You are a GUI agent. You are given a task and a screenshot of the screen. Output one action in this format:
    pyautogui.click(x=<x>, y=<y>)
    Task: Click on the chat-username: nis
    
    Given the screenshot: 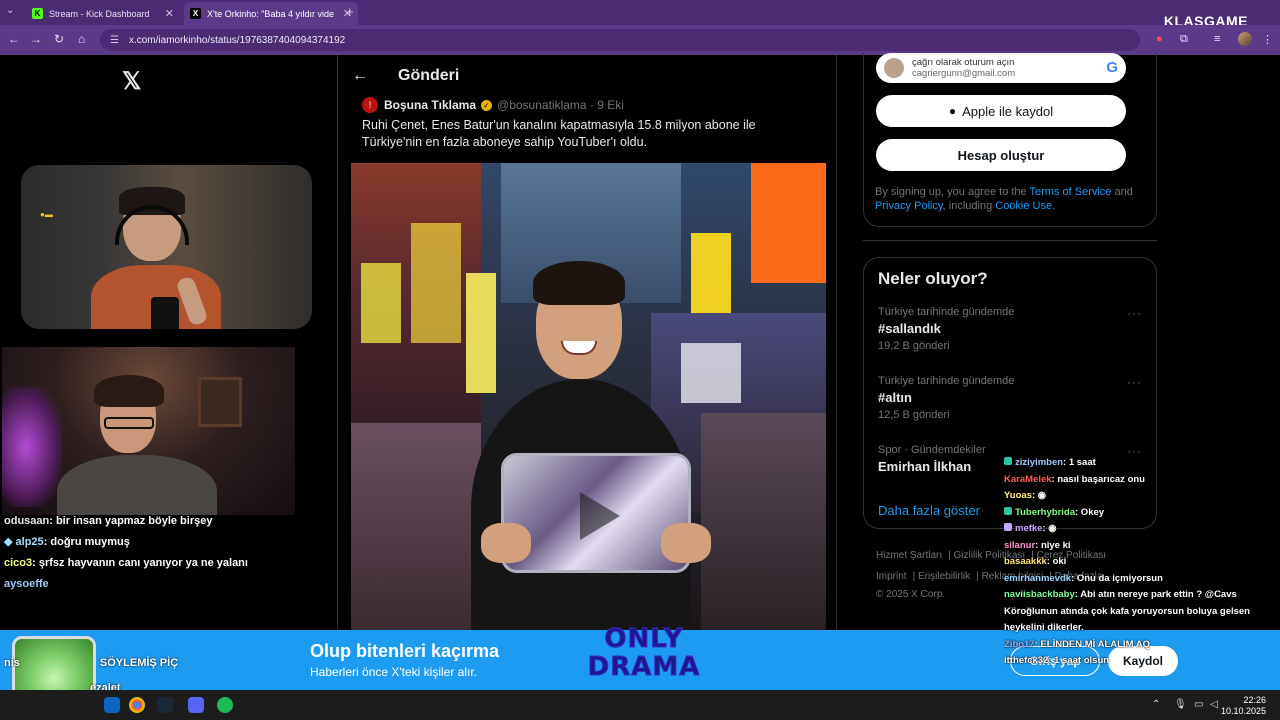 What is the action you would take?
    pyautogui.click(x=12, y=663)
    